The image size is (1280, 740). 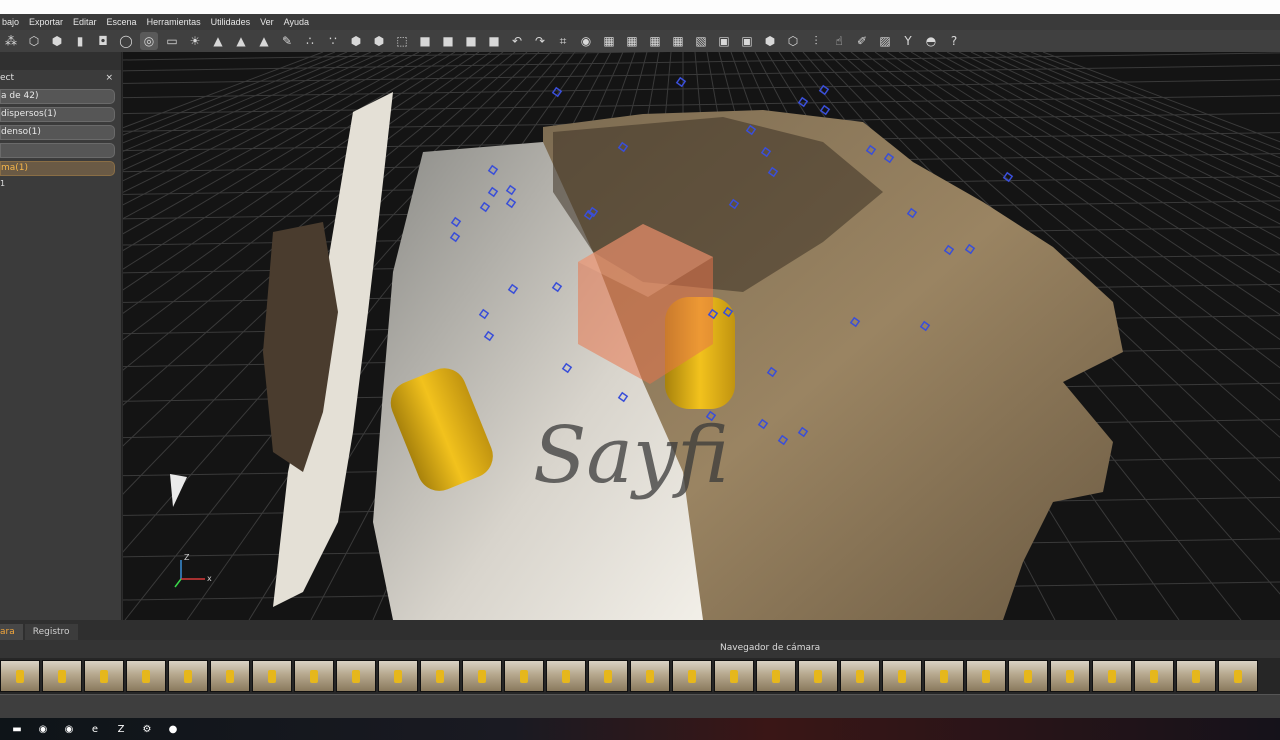 What do you see at coordinates (701, 41) in the screenshot?
I see `camera-grid-icon: ▧` at bounding box center [701, 41].